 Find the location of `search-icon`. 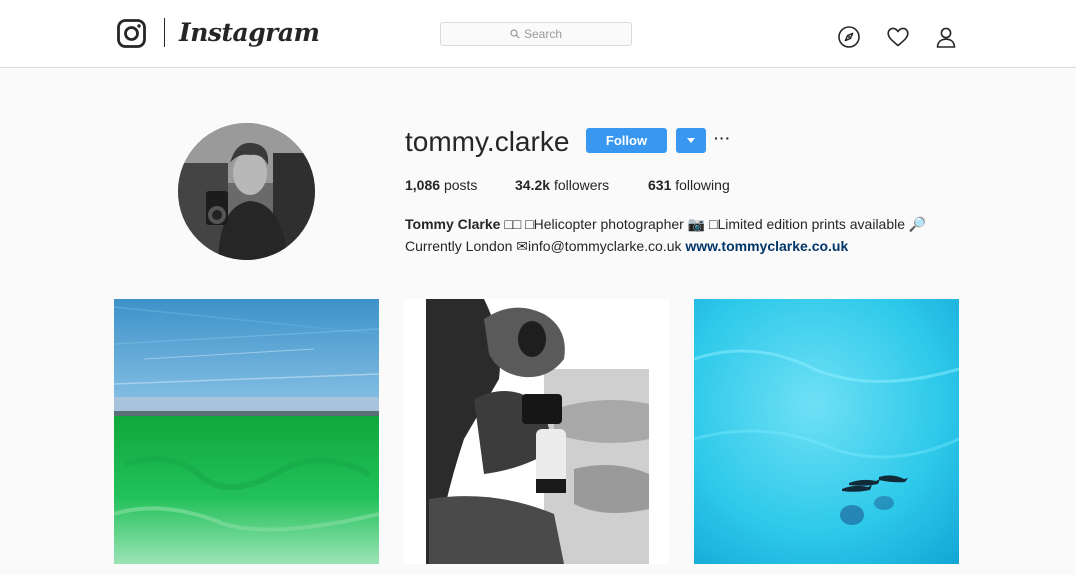

search-icon is located at coordinates (515, 34).